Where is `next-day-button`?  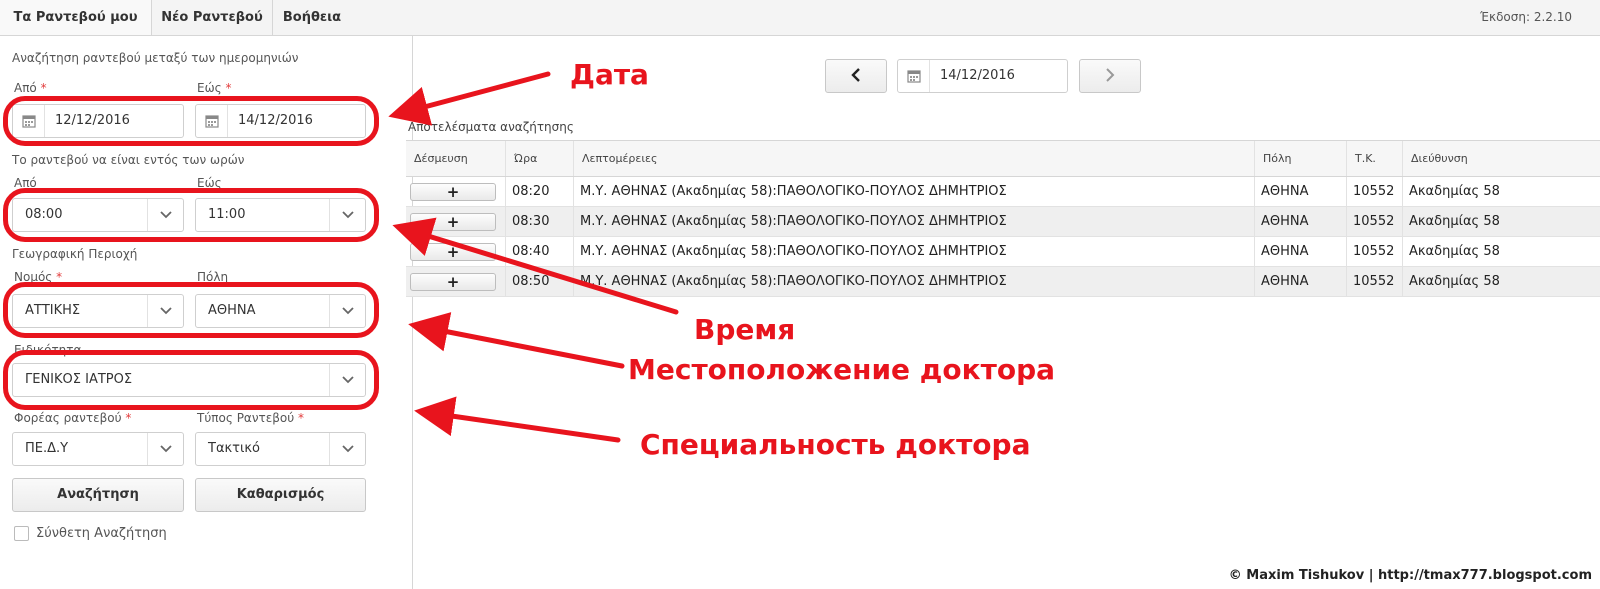
next-day-button is located at coordinates (1110, 76).